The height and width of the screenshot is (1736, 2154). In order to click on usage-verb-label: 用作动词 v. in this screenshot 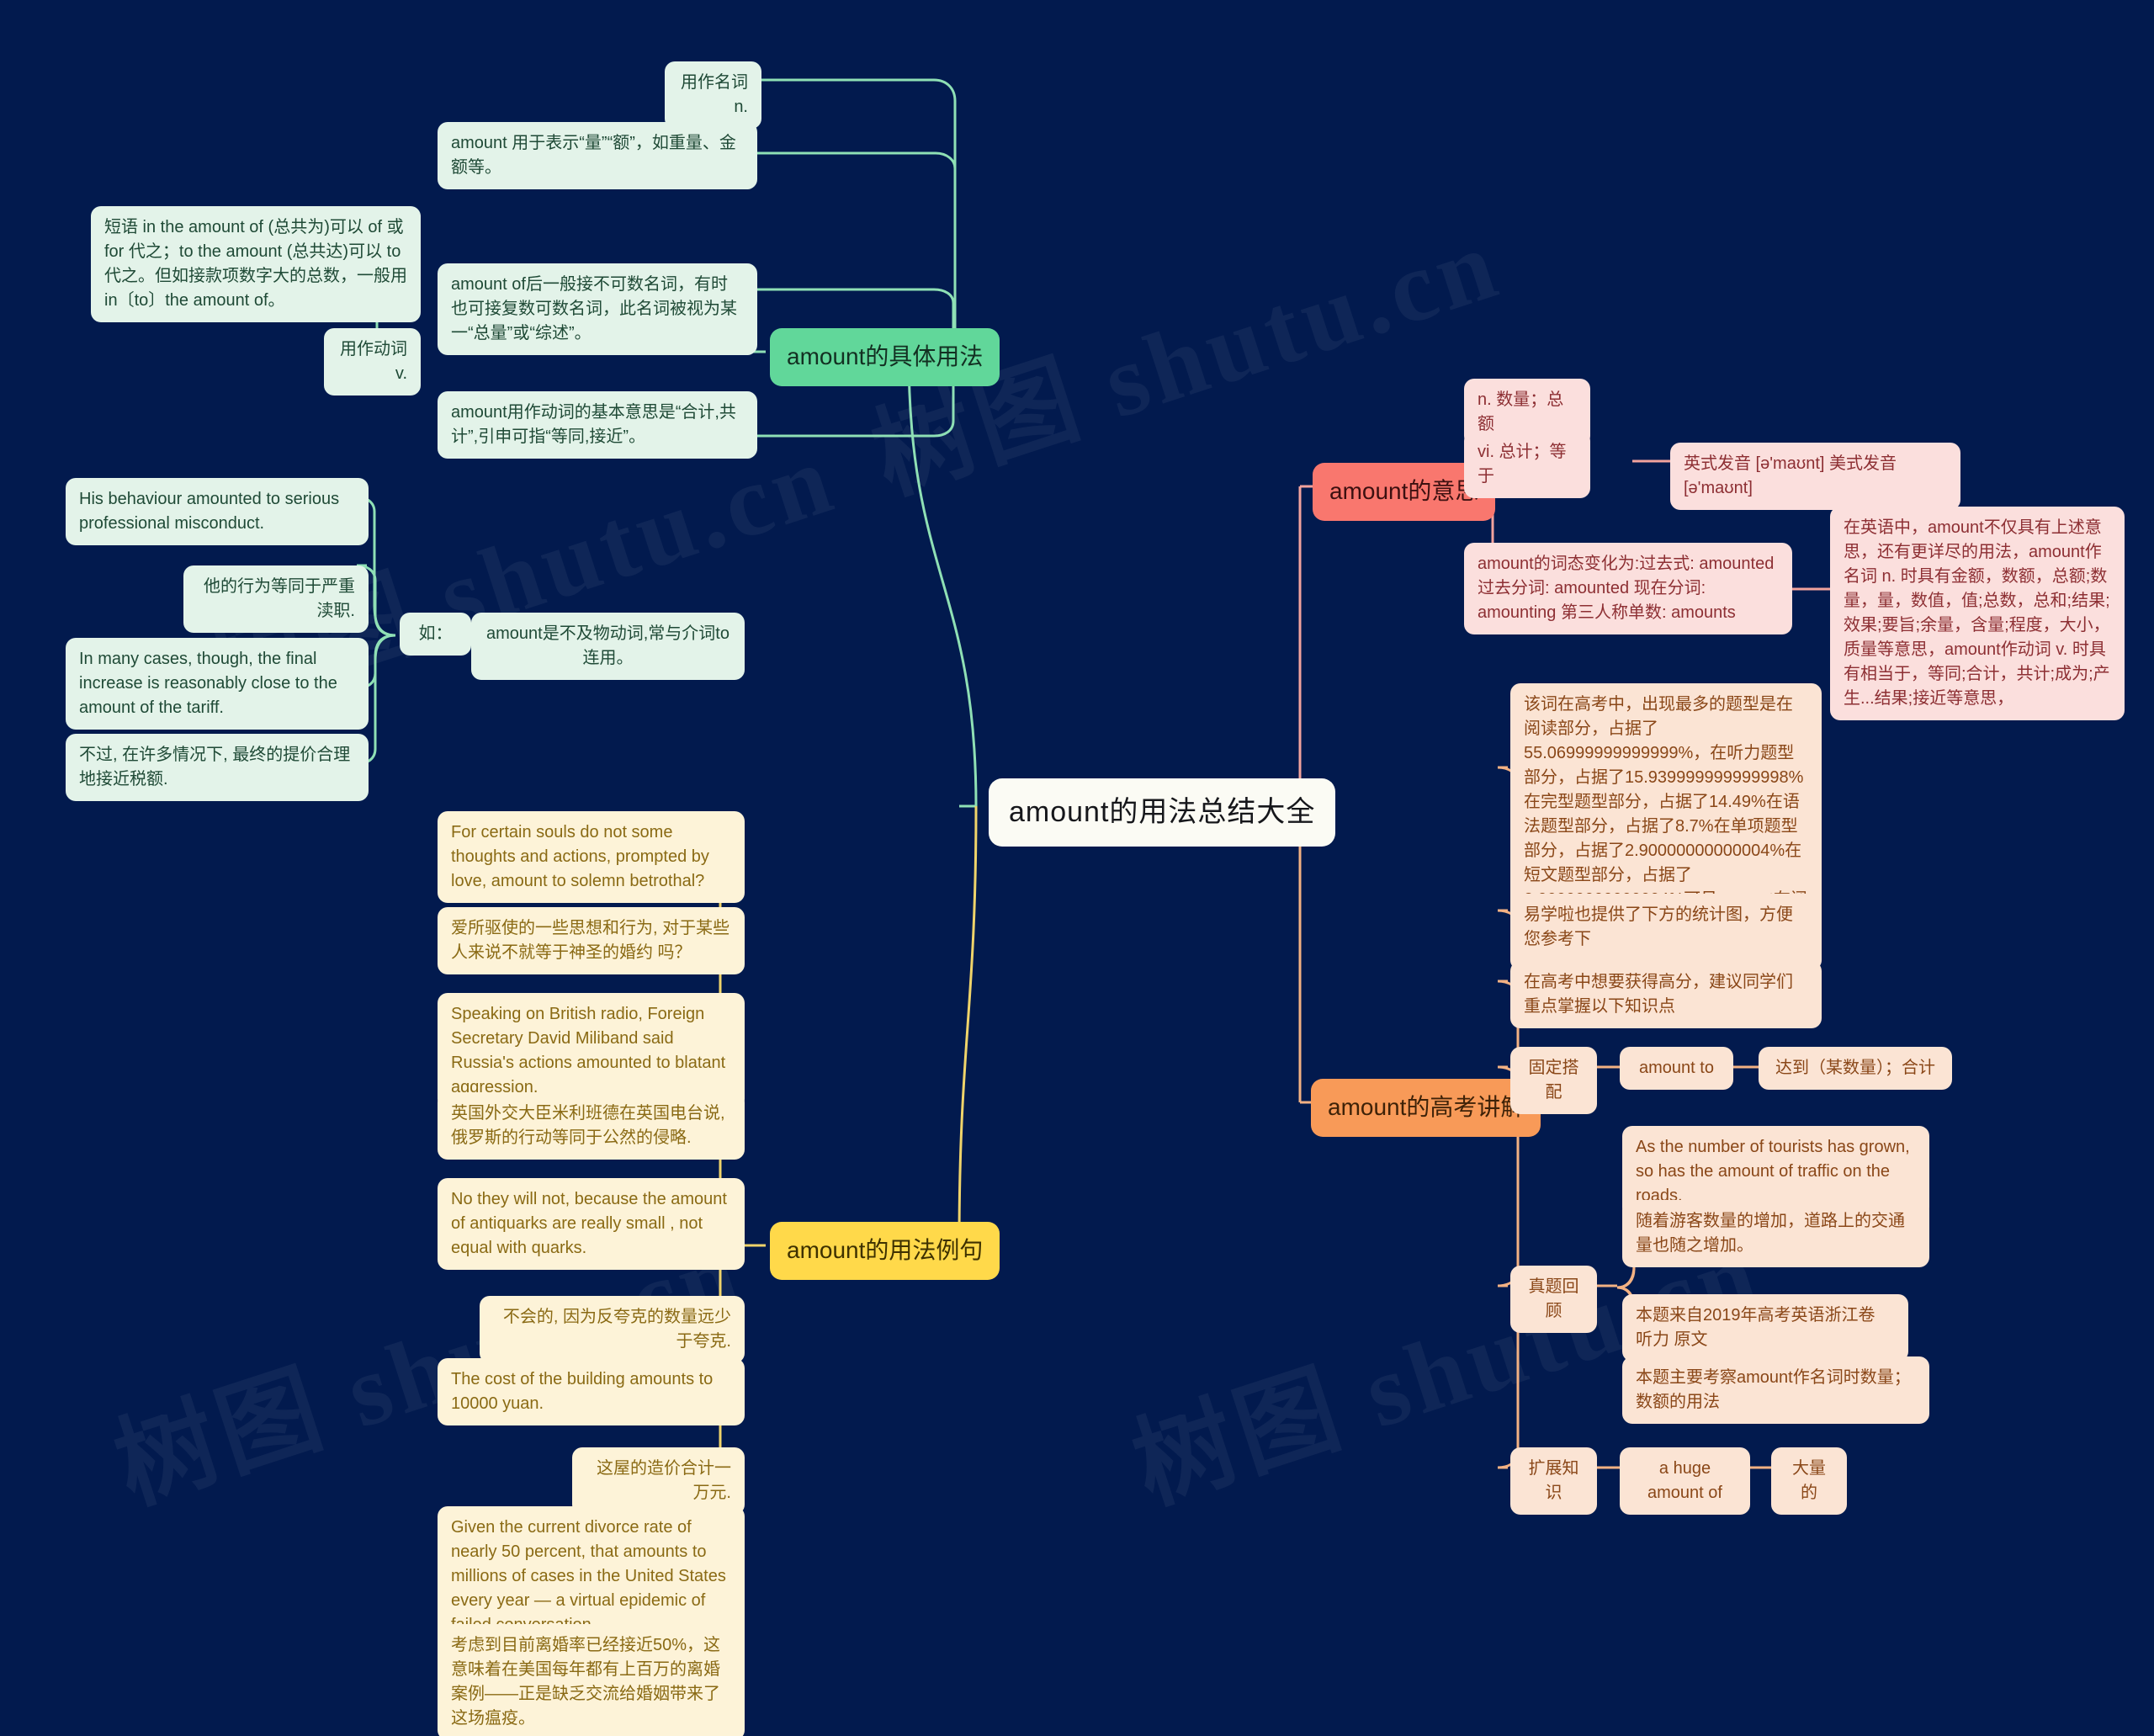, I will do `click(372, 362)`.